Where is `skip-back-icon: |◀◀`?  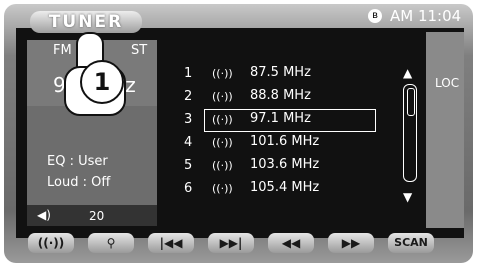 skip-back-icon: |◀◀ is located at coordinates (171, 243).